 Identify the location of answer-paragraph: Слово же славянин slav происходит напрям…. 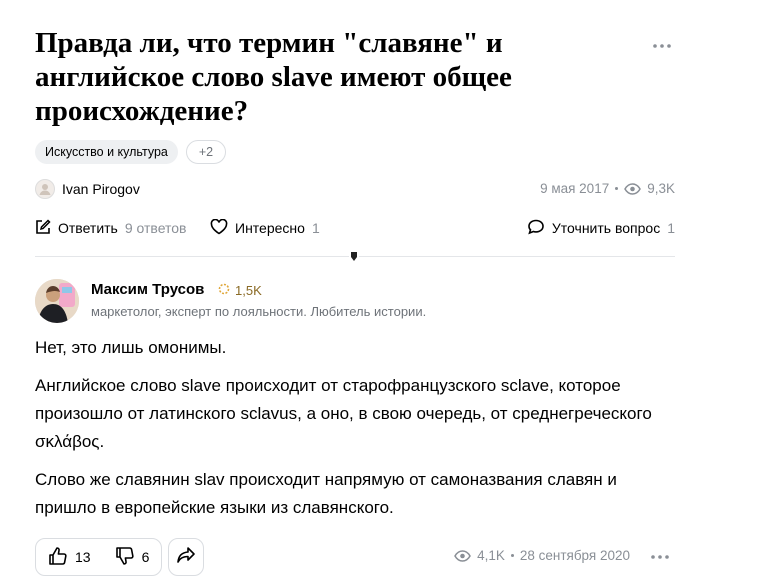
(326, 493).